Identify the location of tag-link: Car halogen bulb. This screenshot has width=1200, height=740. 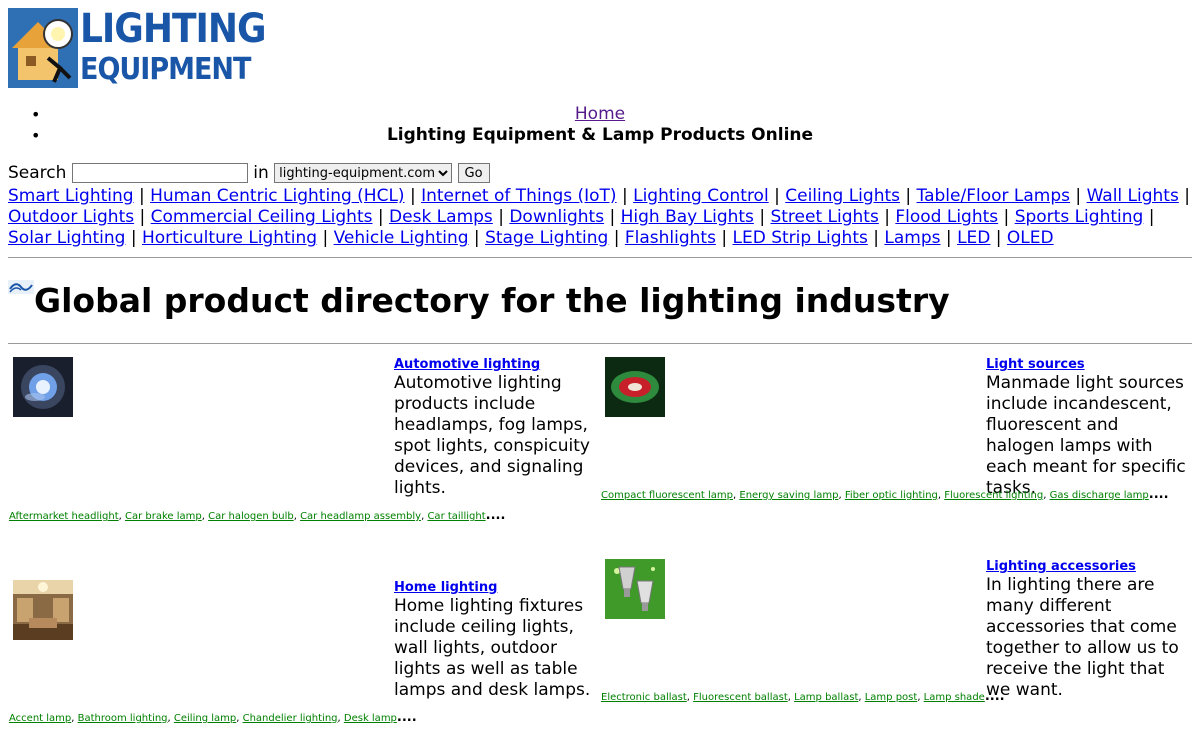
(251, 516).